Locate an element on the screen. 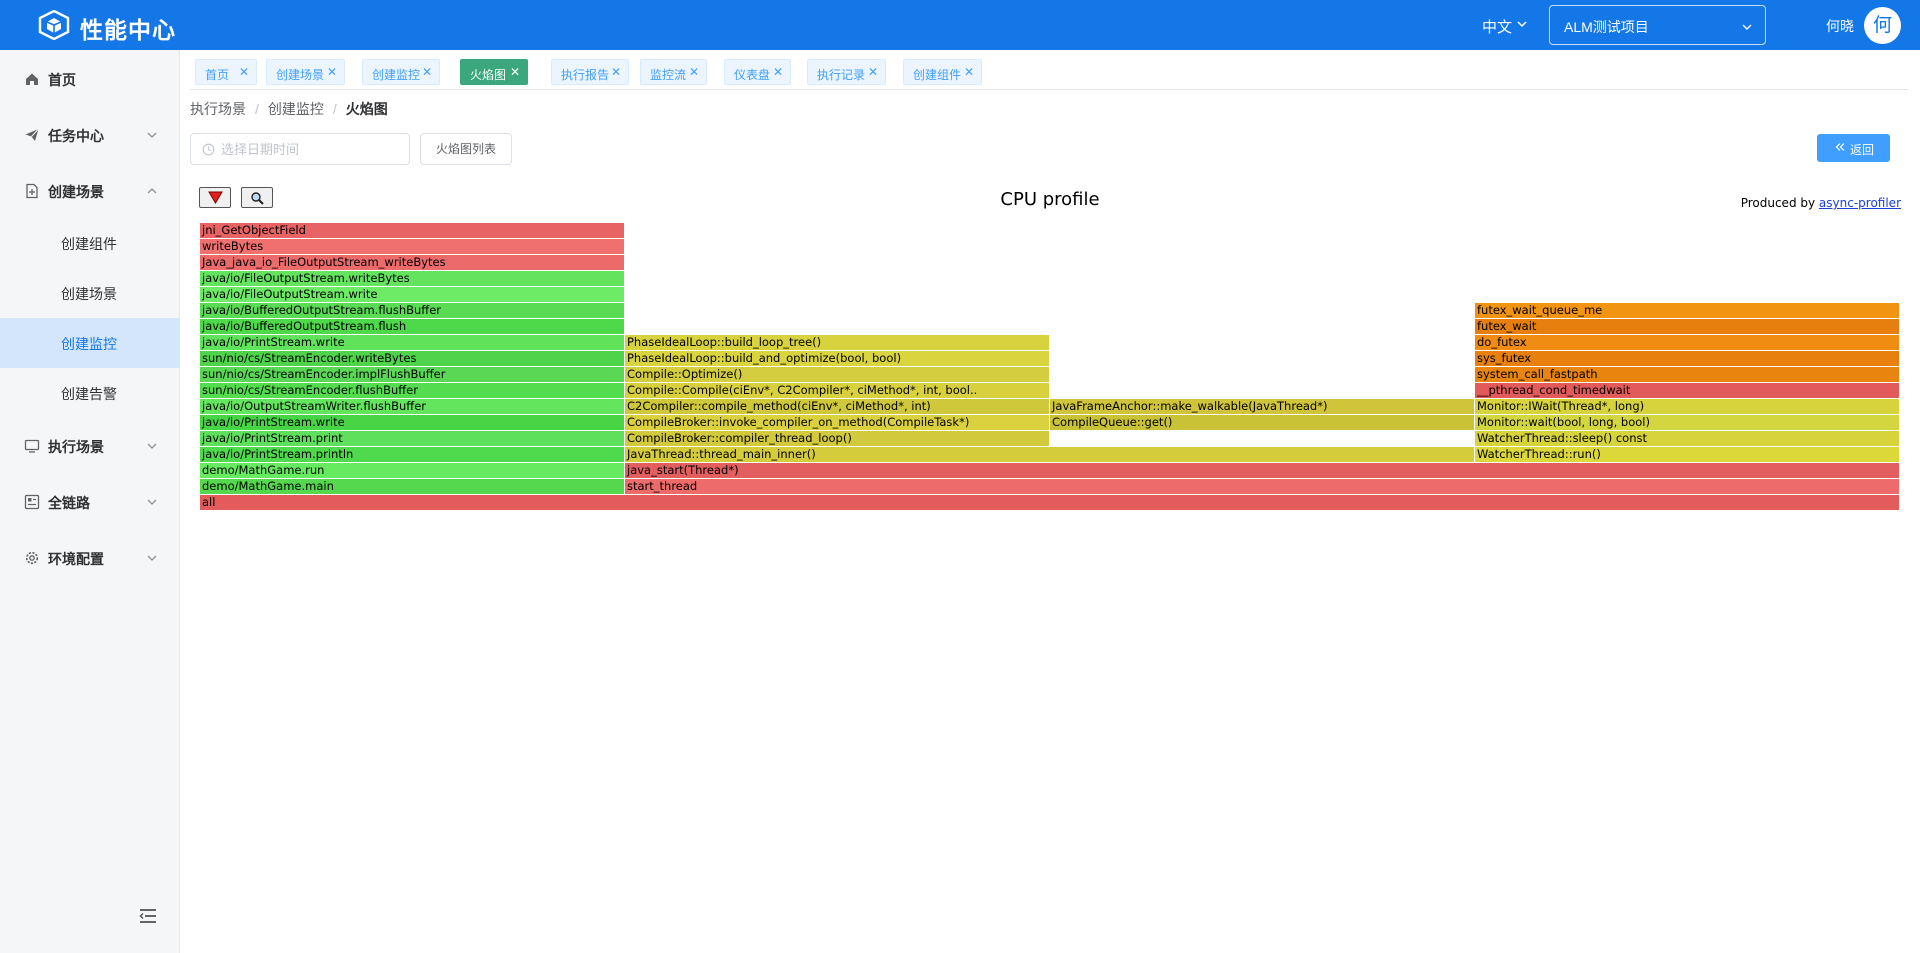  tab-monitor-stream: 监控流 ✕ is located at coordinates (673, 72).